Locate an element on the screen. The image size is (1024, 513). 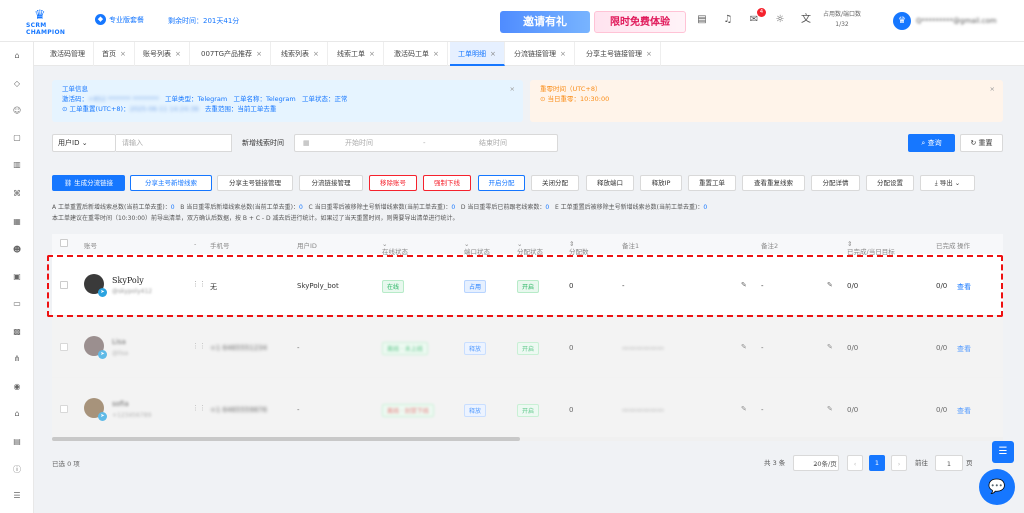
query-button: ⌕ 查询 is located at coordinates (931, 143).